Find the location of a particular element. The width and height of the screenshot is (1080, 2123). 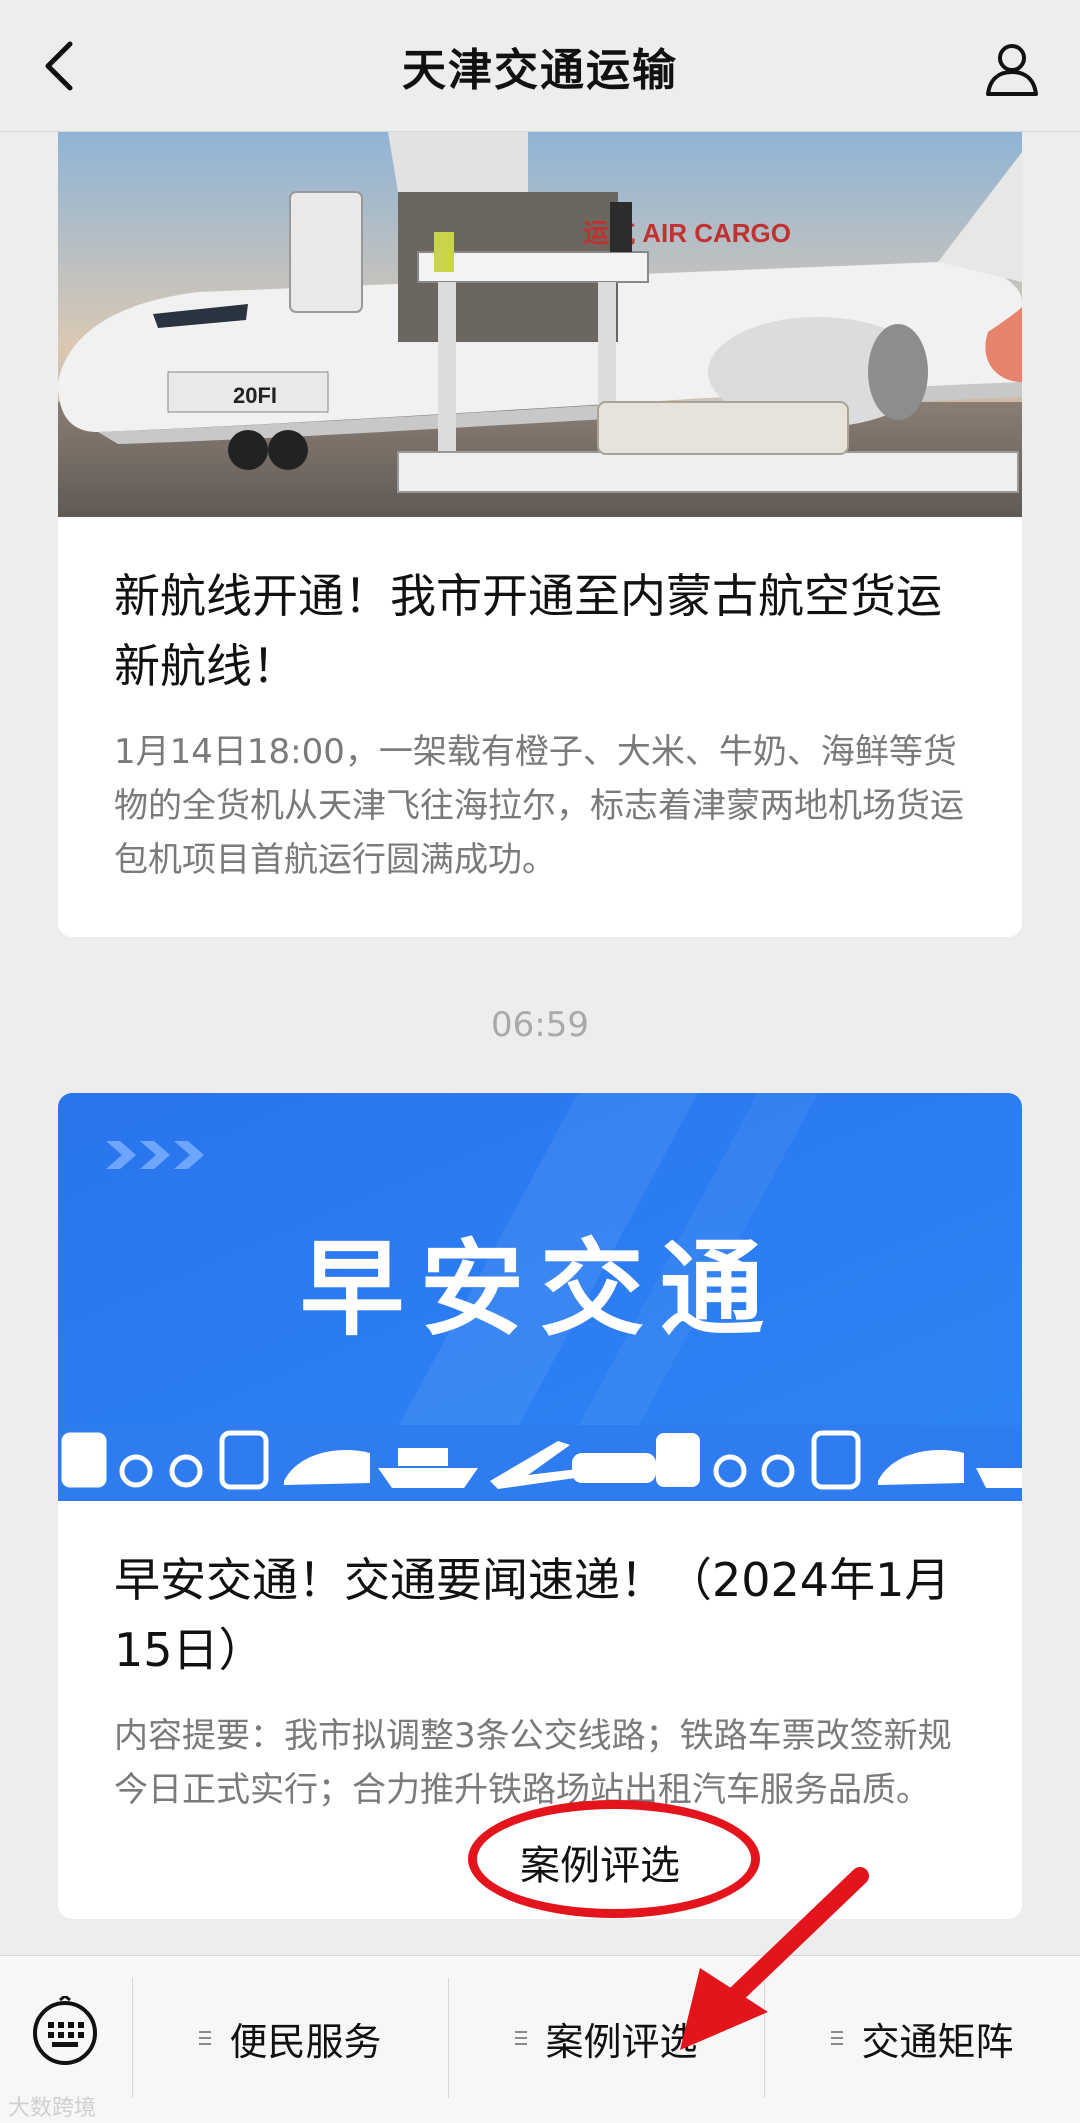

back-button is located at coordinates (60, 66).